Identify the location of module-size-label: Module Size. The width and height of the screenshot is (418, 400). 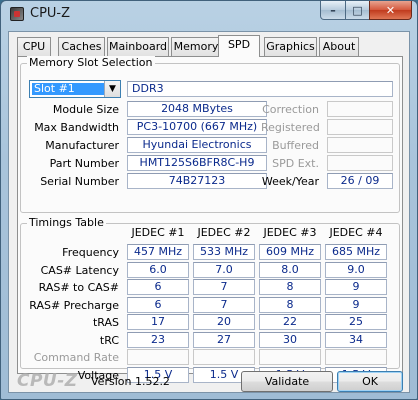
(85, 109).